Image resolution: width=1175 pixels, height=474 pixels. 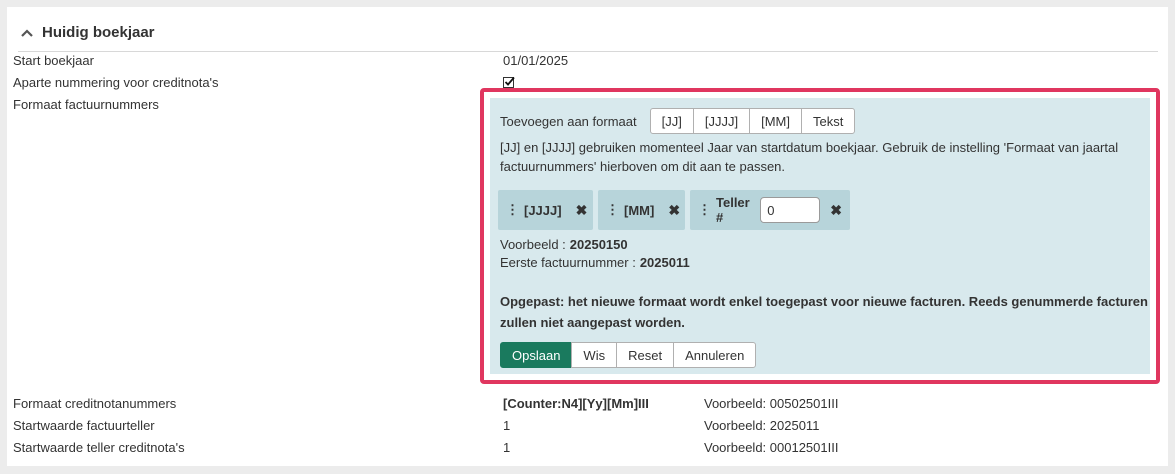 I want to click on editor-actions: Opslaan Wis Reset Annuleren, so click(x=628, y=355).